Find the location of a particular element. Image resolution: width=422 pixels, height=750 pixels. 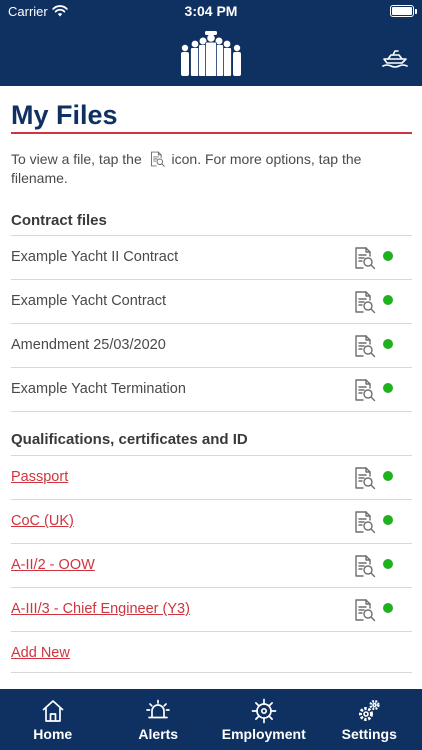

tab-bar: Home Alerts Employment Settings is located at coordinates (211, 719).